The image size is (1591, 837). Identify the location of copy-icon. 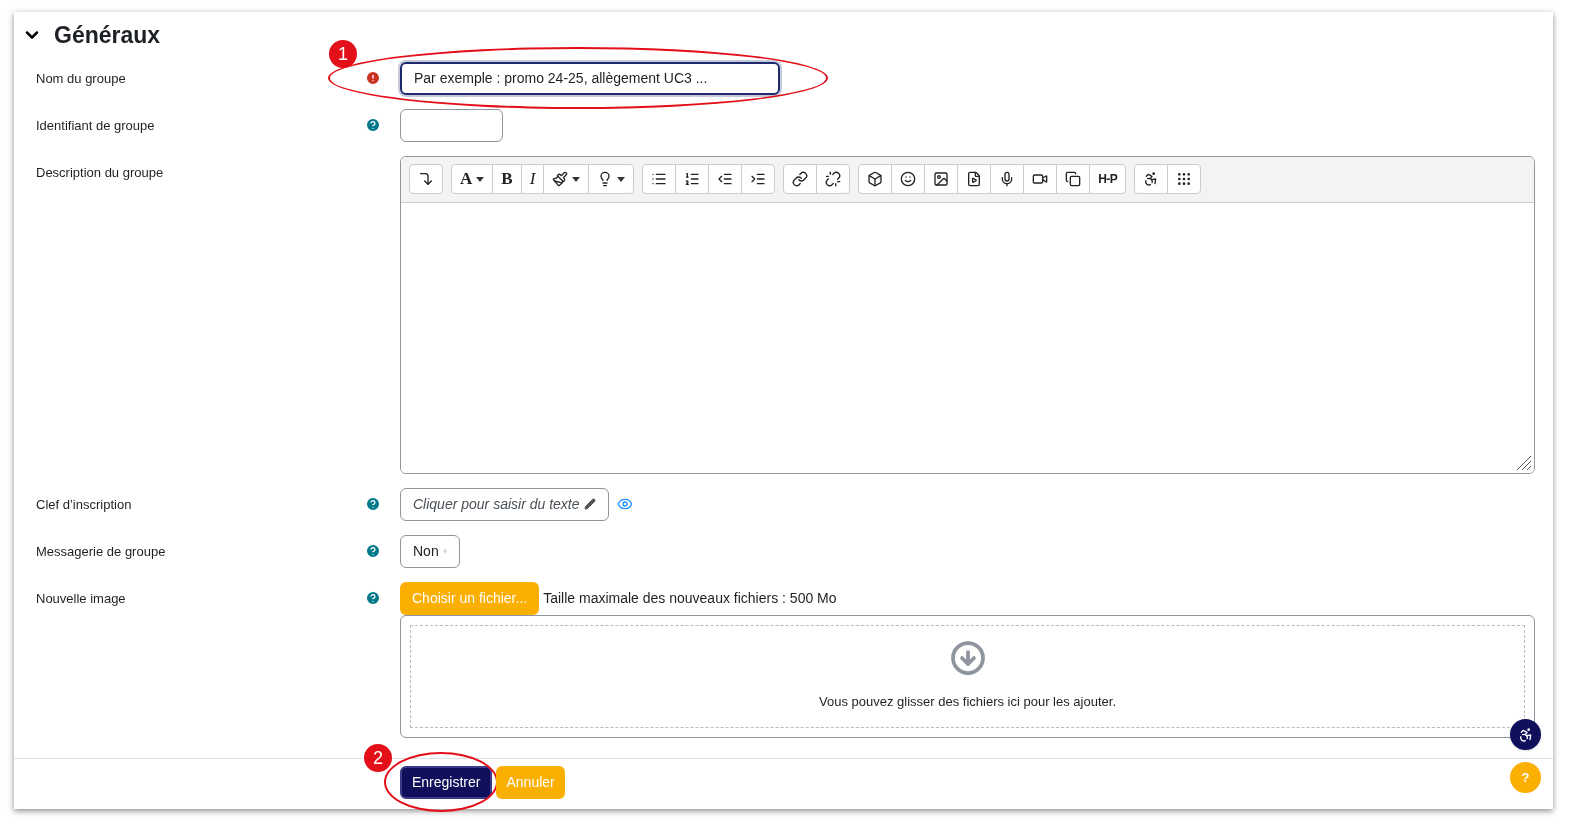
(1073, 179).